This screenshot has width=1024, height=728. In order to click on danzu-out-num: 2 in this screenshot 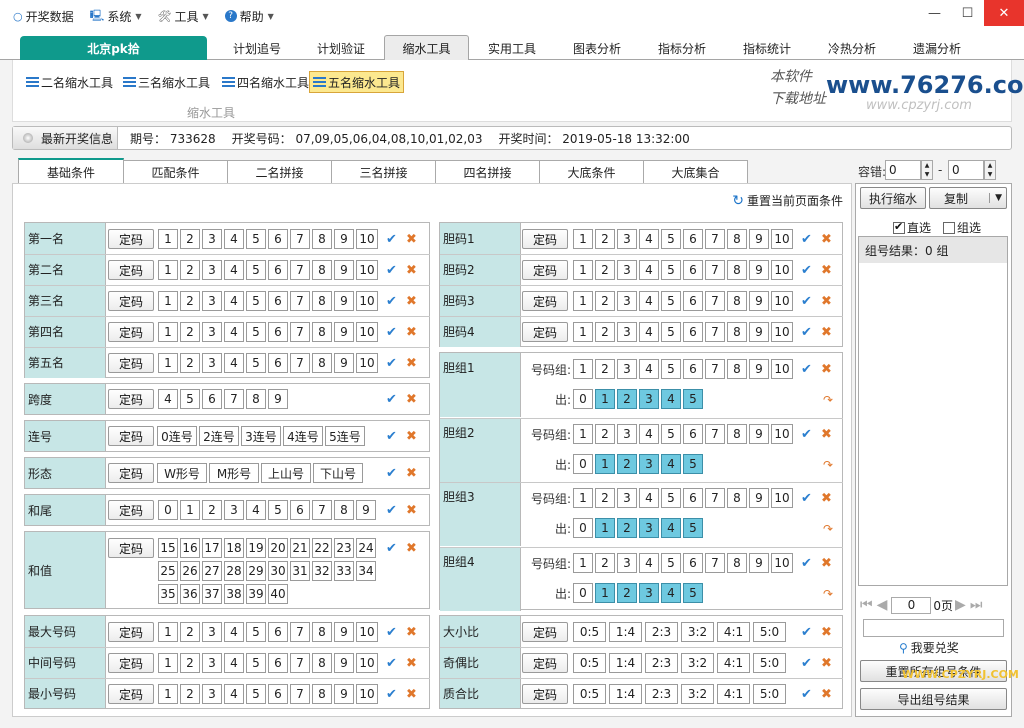, I will do `click(627, 399)`.